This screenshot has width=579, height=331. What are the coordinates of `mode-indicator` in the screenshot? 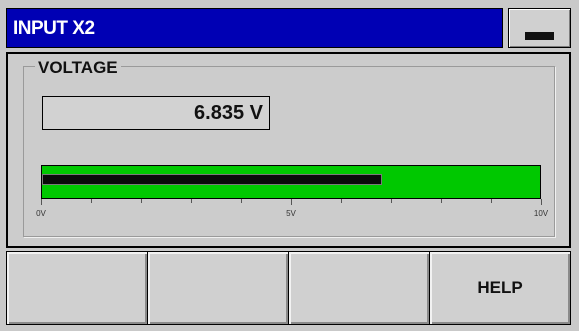 It's located at (539, 28).